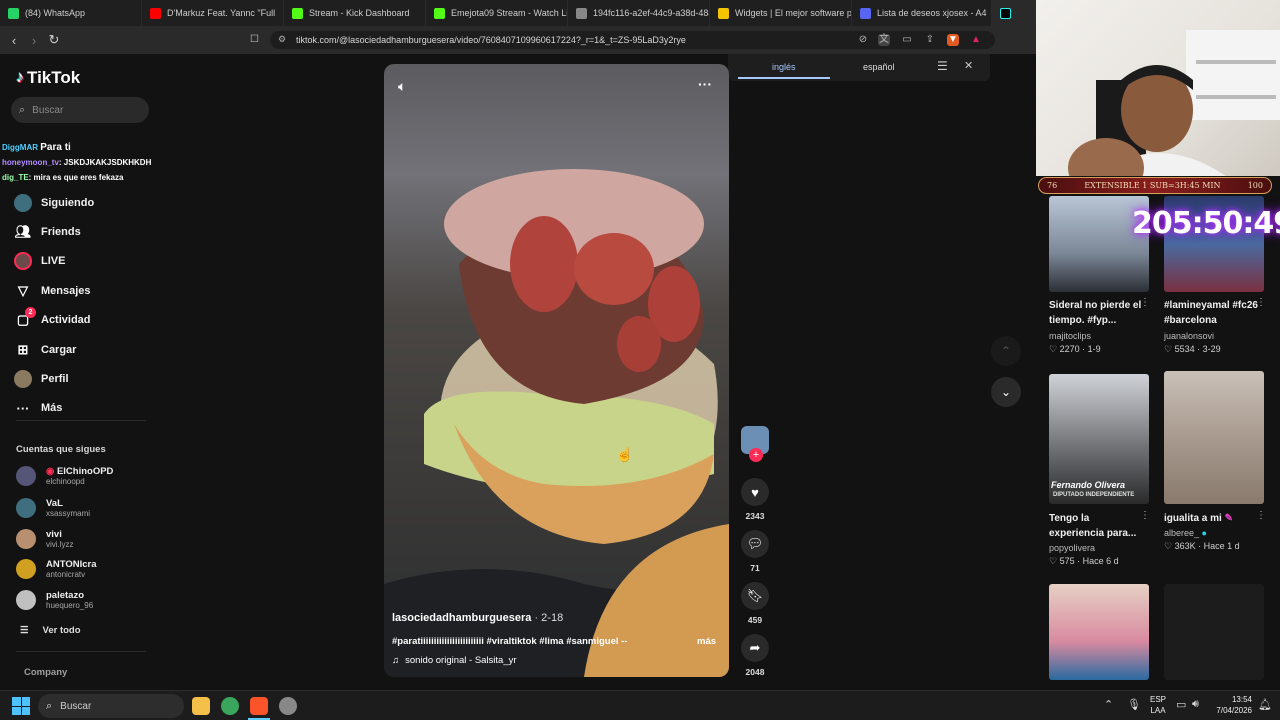 The height and width of the screenshot is (720, 1280). I want to click on nav-friends: 👥︎ Friends, so click(47, 232).